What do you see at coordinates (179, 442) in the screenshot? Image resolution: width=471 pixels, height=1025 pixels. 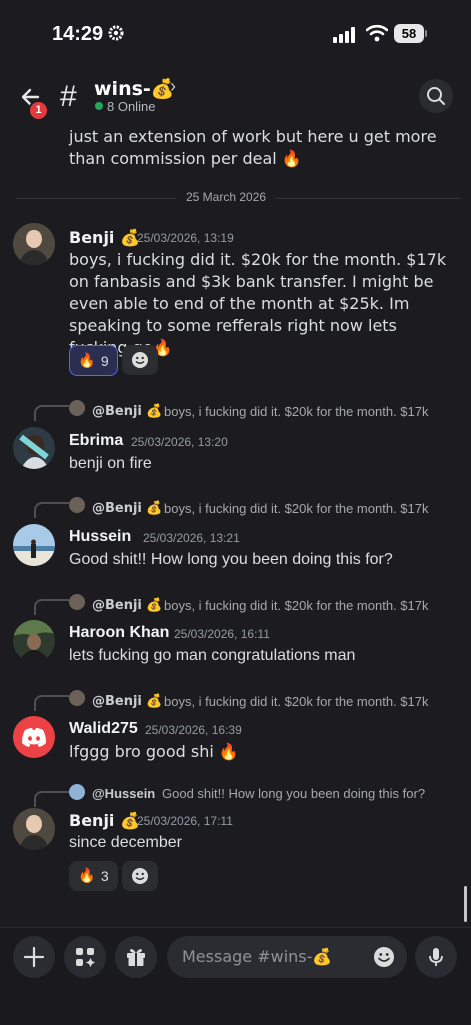 I see `timestamp: 25/03/2026, 13:20` at bounding box center [179, 442].